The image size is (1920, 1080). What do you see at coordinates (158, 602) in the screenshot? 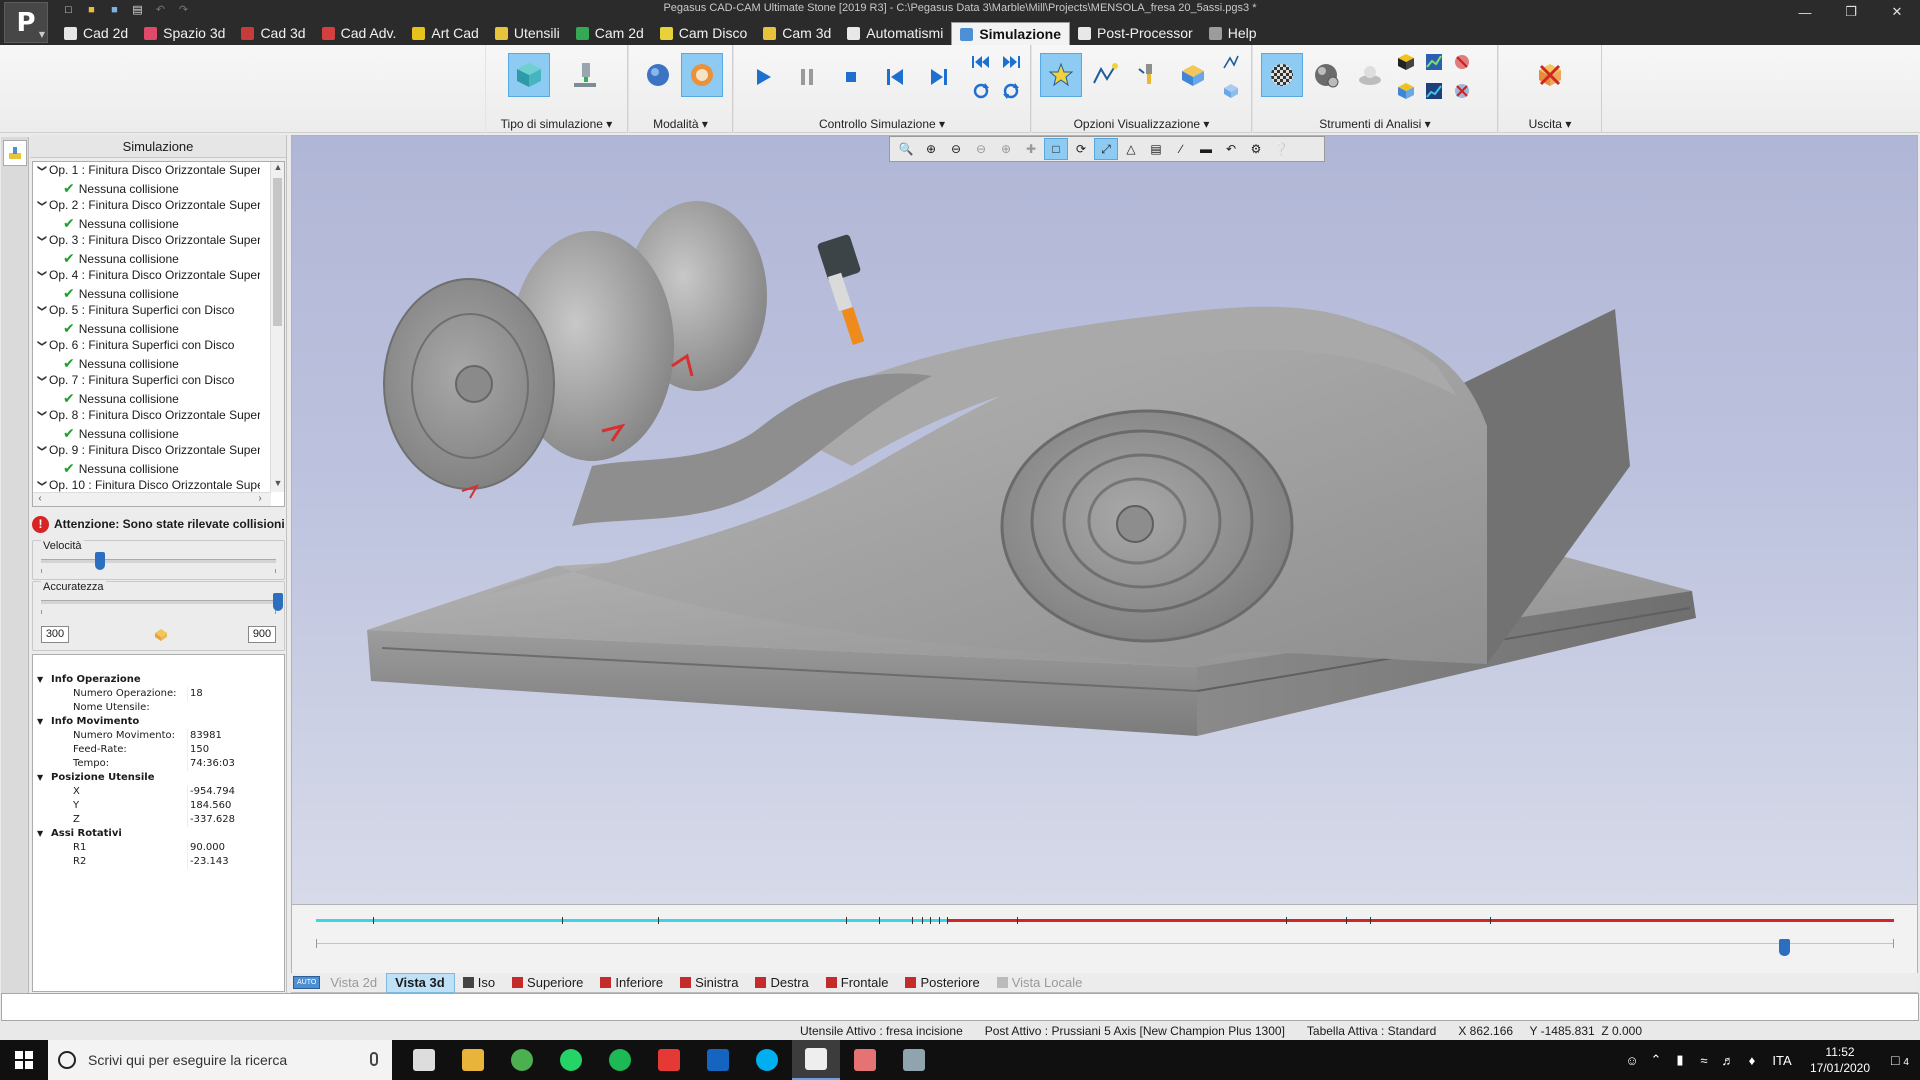
I see `accuracy-track` at bounding box center [158, 602].